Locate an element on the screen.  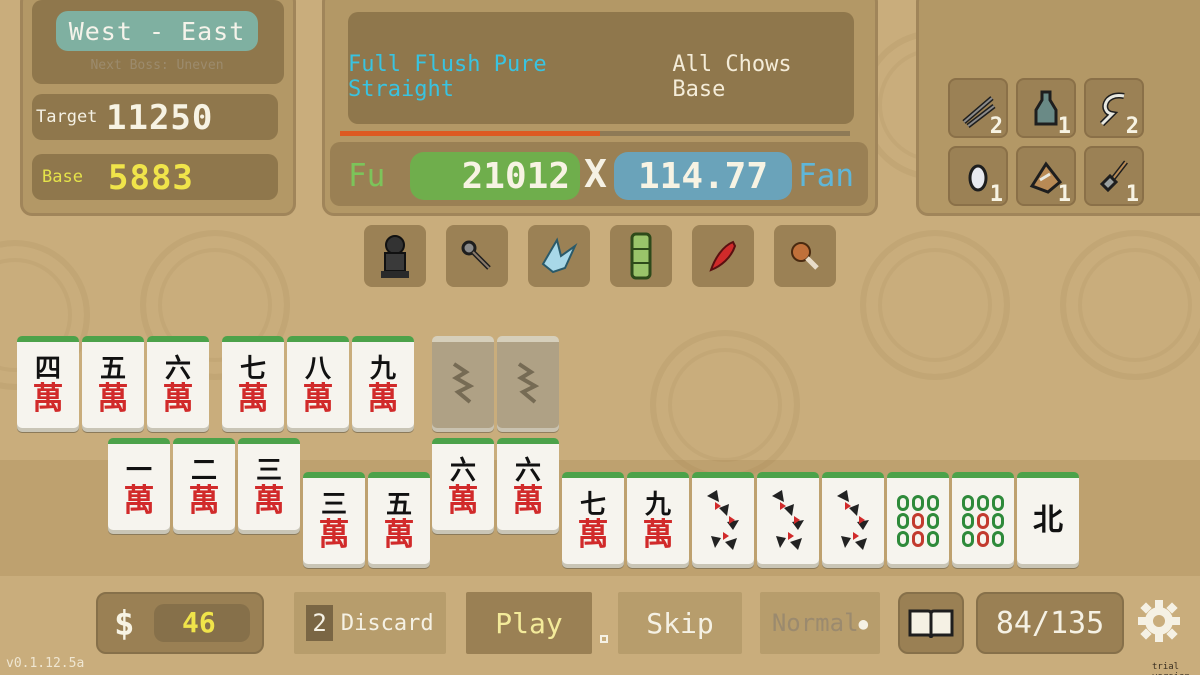
hand-name-highlight: Full Flush Pure Straight is located at coordinates (447, 77).